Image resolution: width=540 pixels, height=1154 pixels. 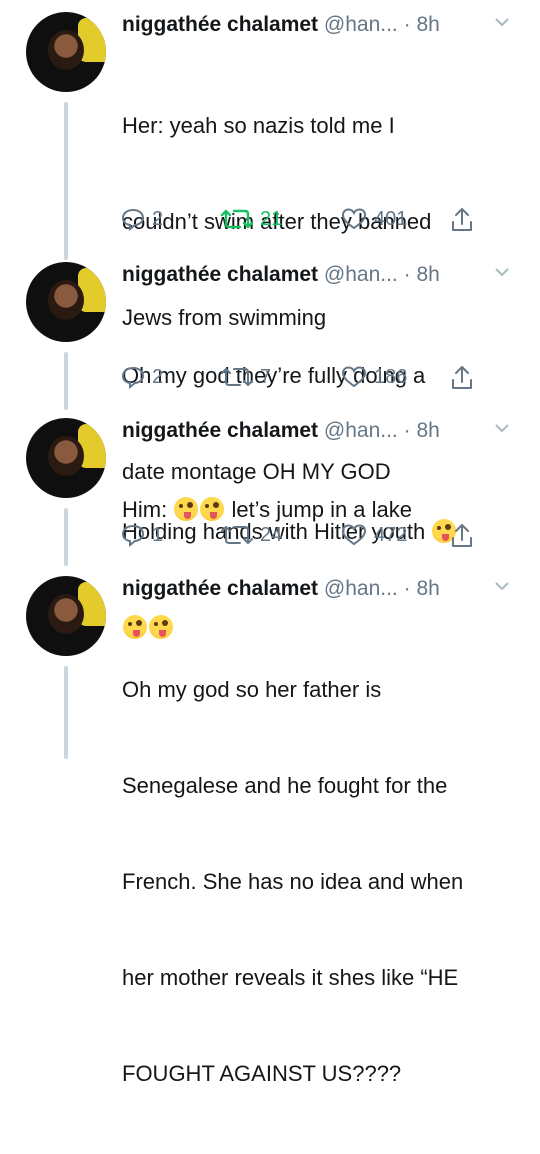 What do you see at coordinates (285, 785) in the screenshot?
I see `text-line: Senegalese and he fought for the` at bounding box center [285, 785].